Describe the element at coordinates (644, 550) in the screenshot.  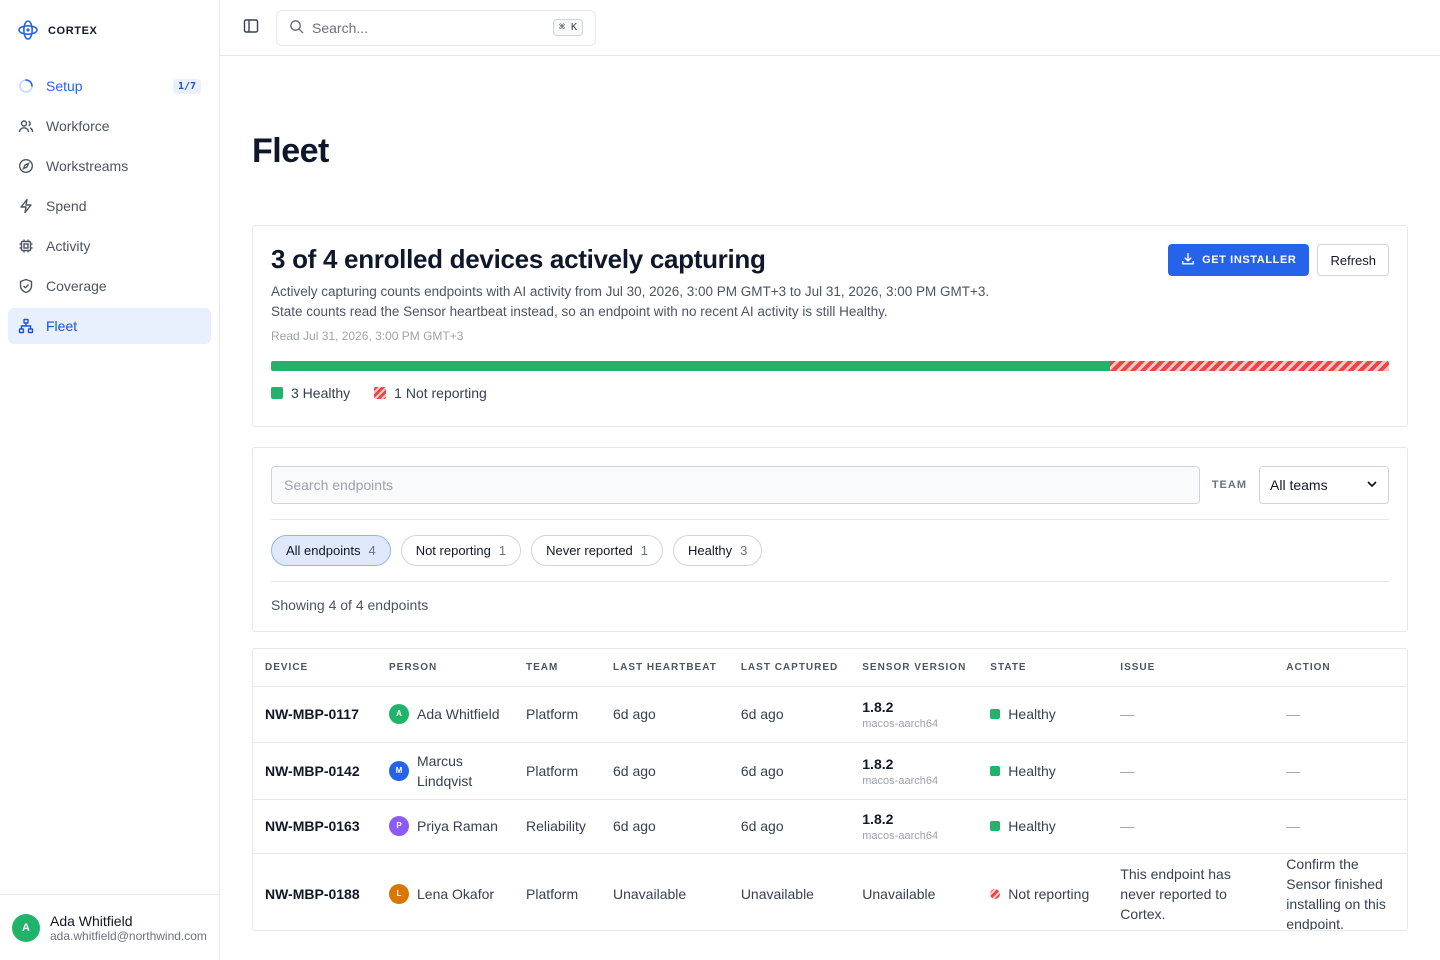
I see `chip-count: 1` at that location.